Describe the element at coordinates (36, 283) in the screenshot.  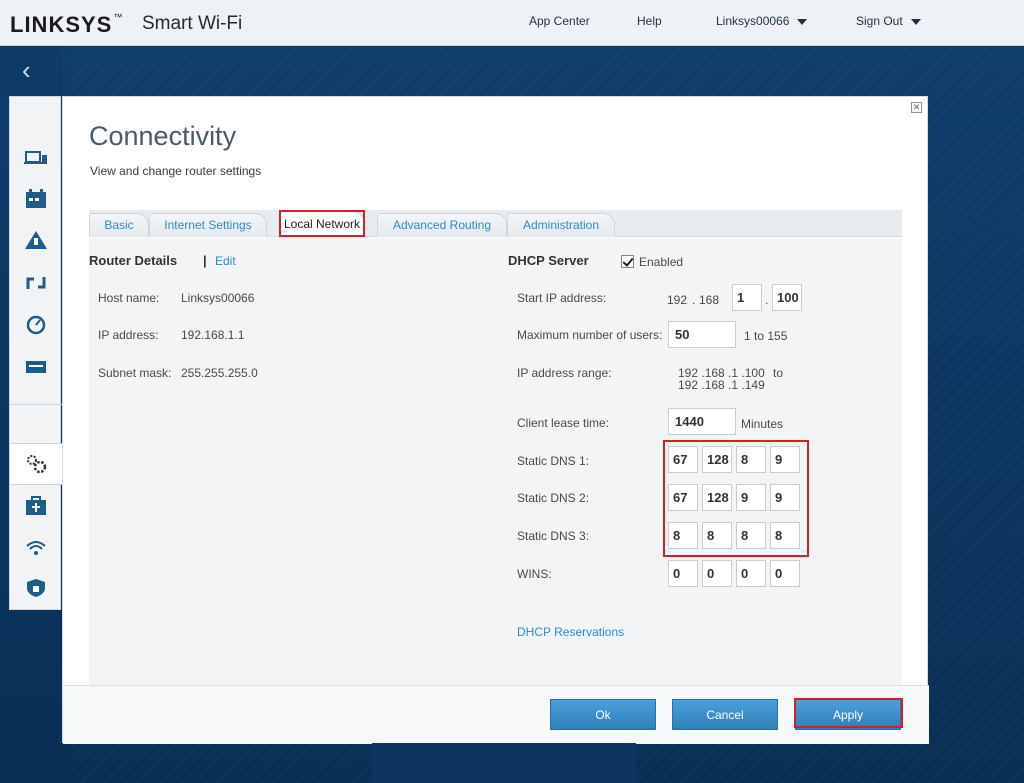
I see `media-prioritization-icon` at that location.